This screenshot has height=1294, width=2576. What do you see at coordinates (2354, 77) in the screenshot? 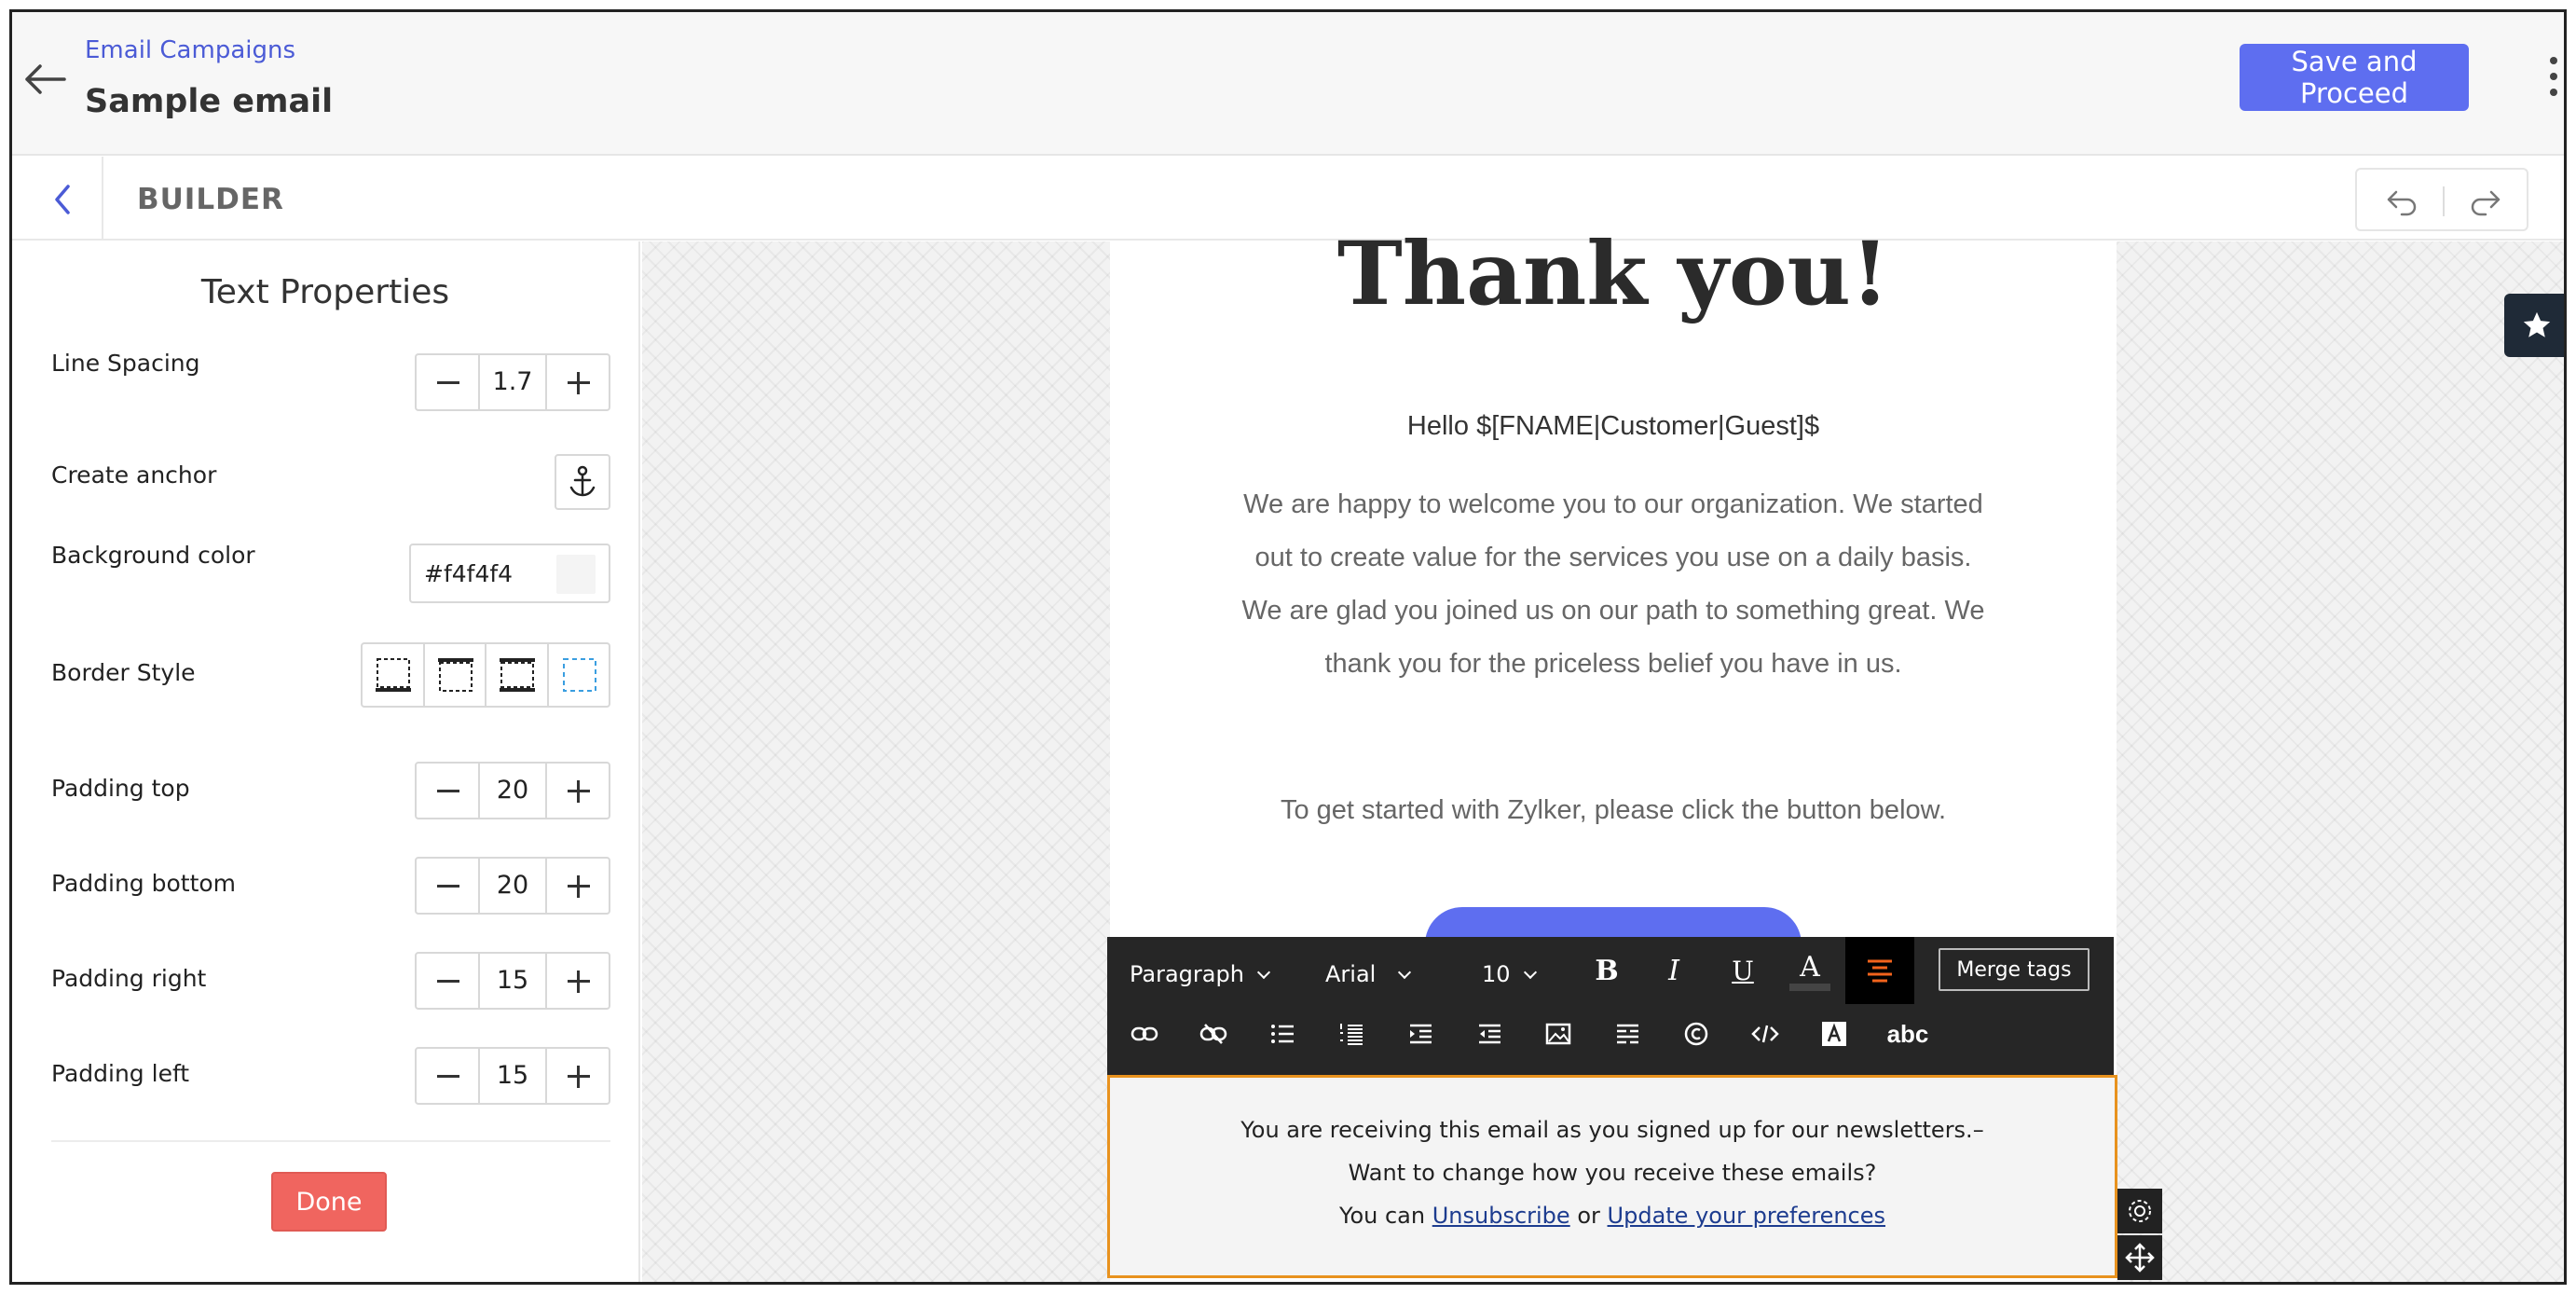
I see `save-and-proceed-button: Save and Proceed` at bounding box center [2354, 77].